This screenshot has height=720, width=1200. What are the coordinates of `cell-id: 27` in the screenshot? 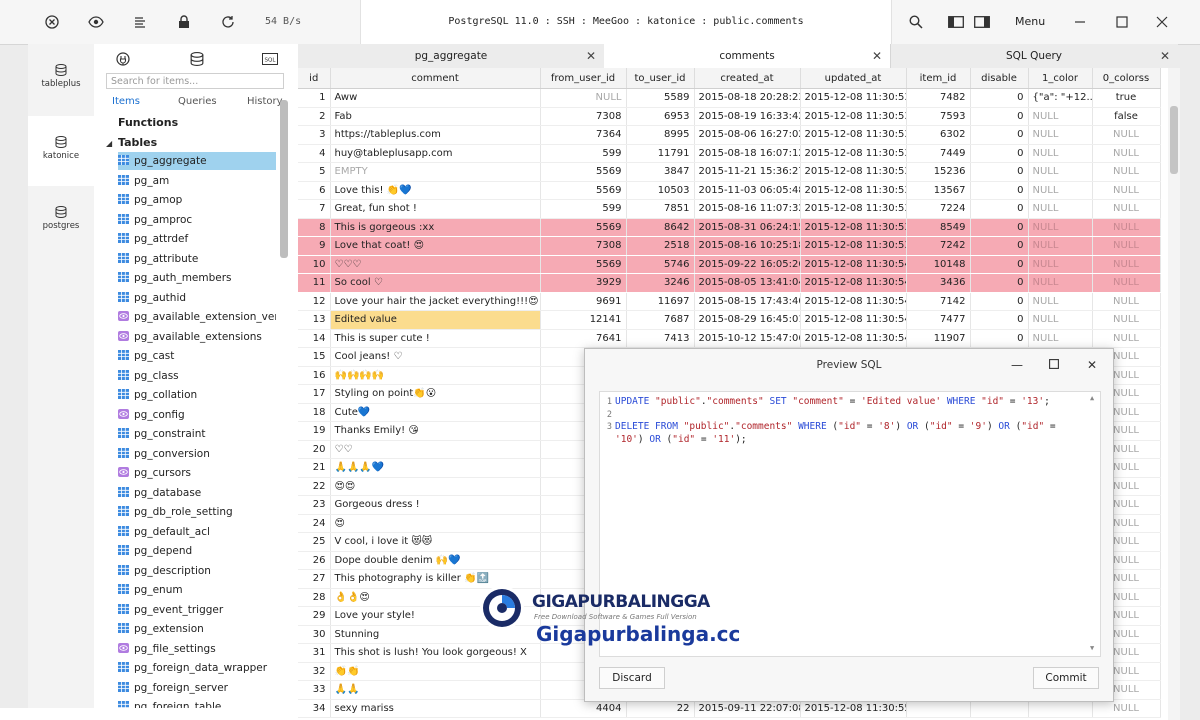 It's located at (314, 579).